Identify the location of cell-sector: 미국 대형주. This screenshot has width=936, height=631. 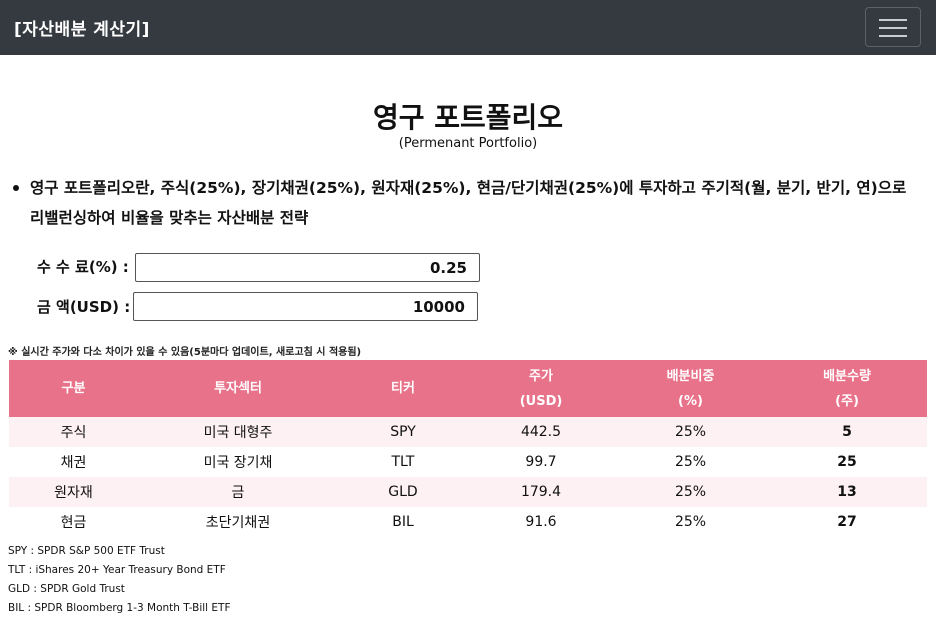
(238, 432).